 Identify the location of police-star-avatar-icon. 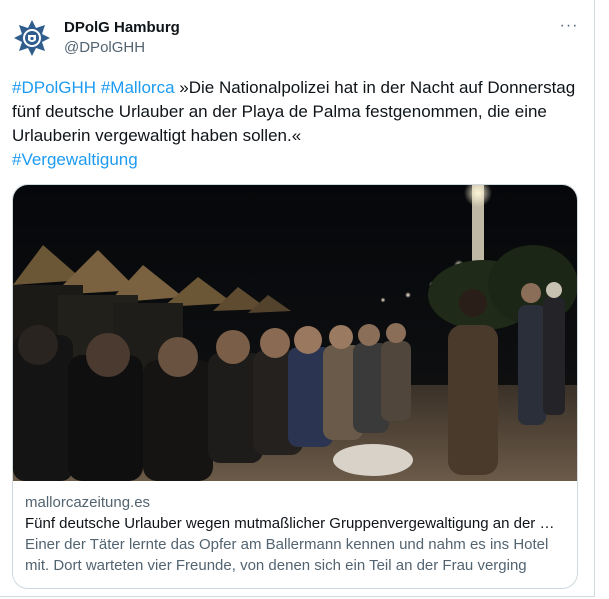
(32, 38).